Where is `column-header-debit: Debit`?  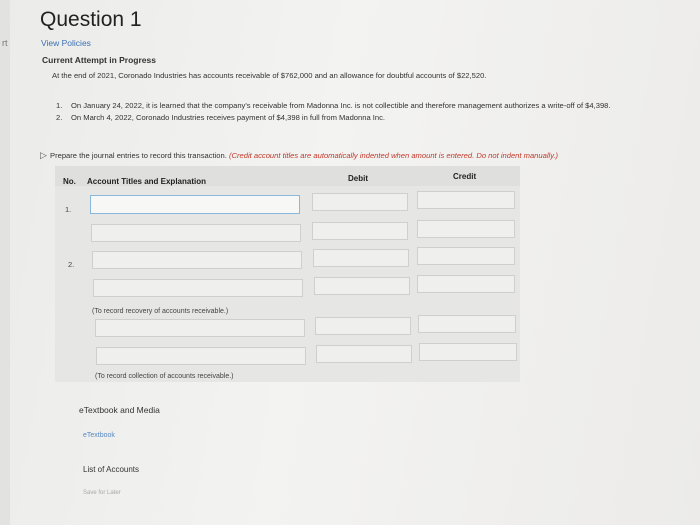 column-header-debit: Debit is located at coordinates (358, 178).